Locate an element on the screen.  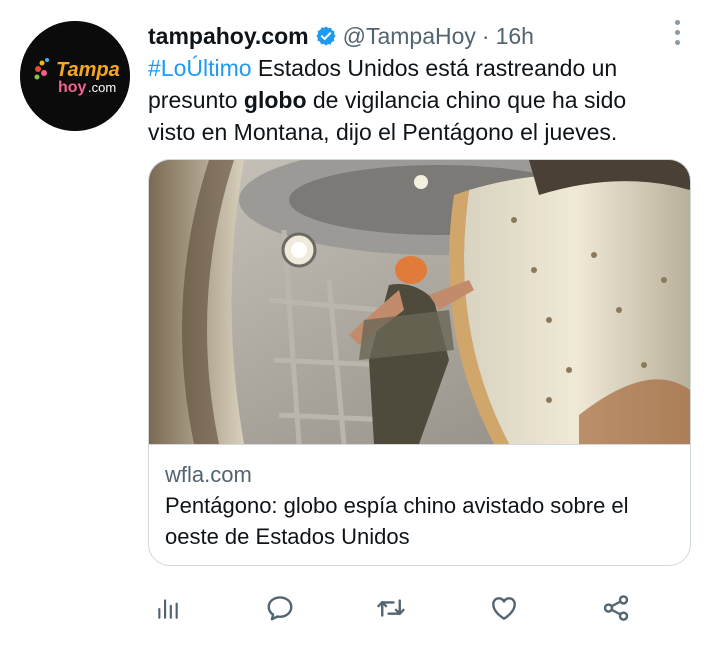
action-bar is located at coordinates (352, 608).